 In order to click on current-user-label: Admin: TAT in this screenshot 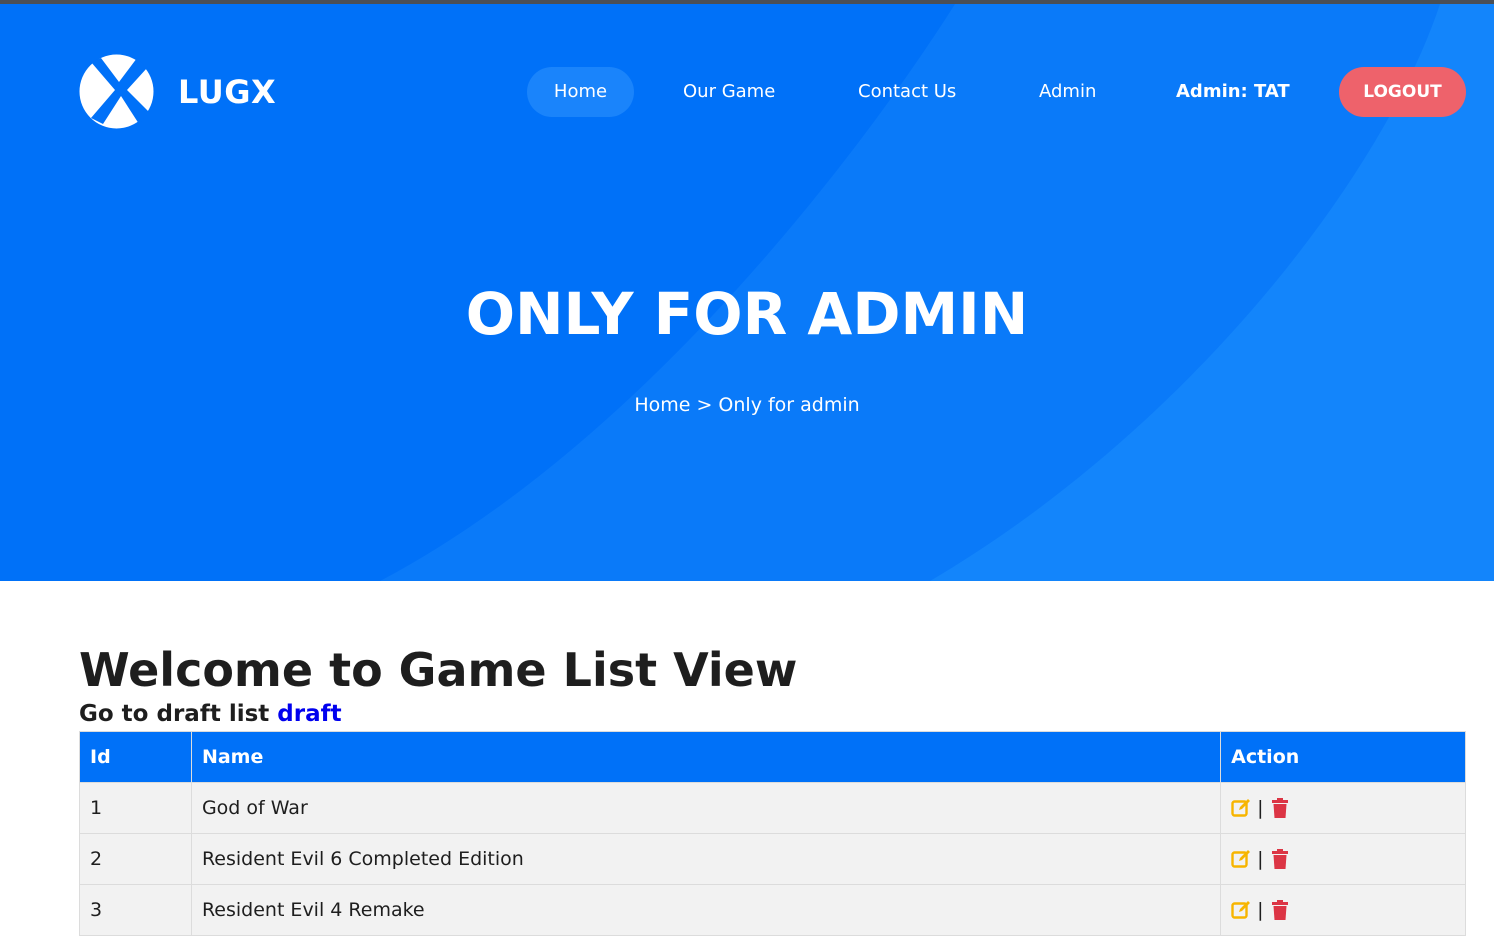, I will do `click(1233, 91)`.